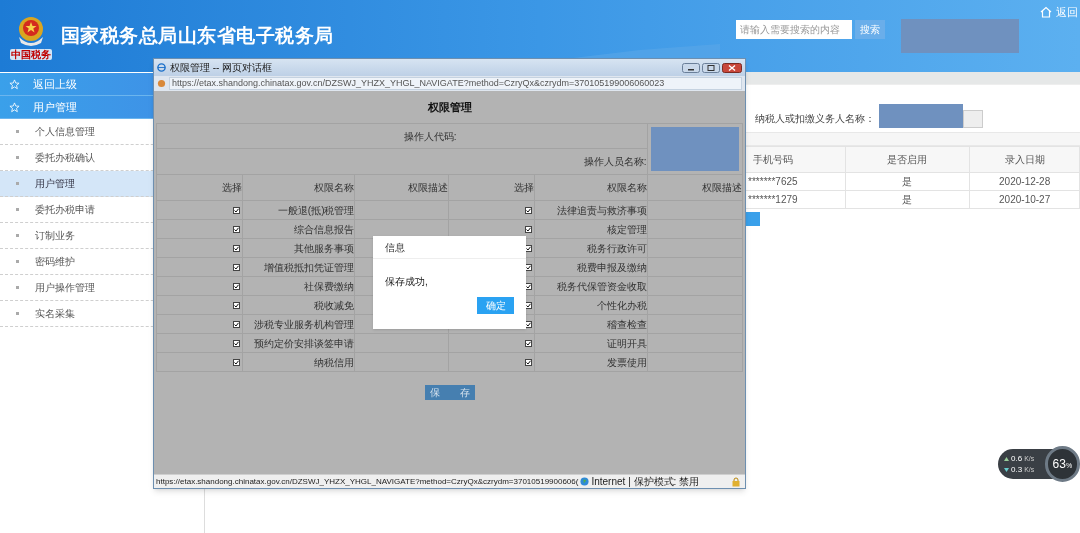 This screenshot has width=1080, height=533. I want to click on permission-name: 综合信息报告, so click(299, 229).